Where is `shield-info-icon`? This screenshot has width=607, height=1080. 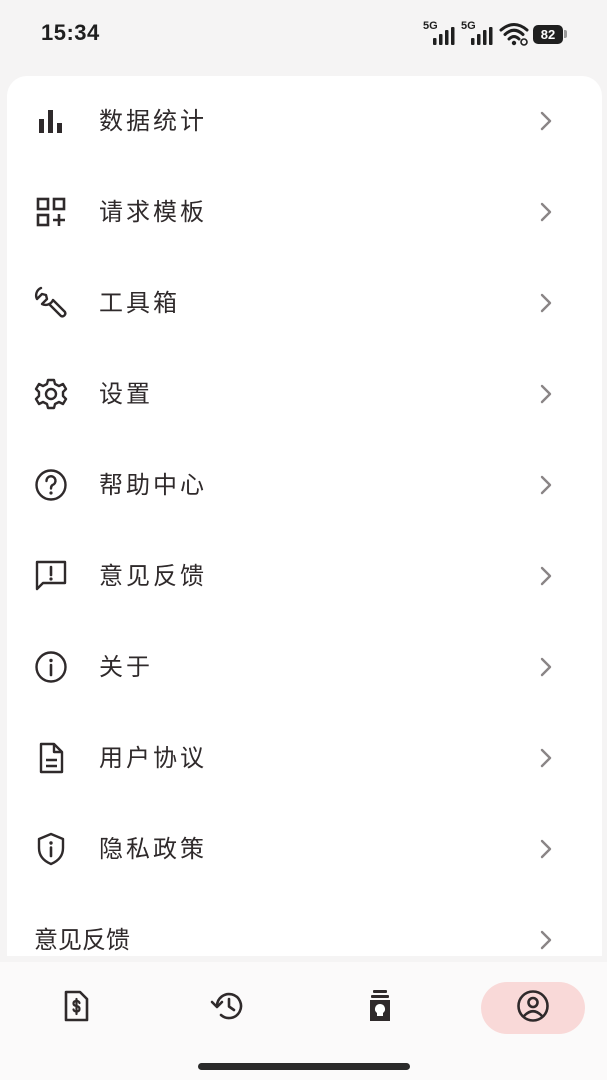
shield-info-icon is located at coordinates (51, 849).